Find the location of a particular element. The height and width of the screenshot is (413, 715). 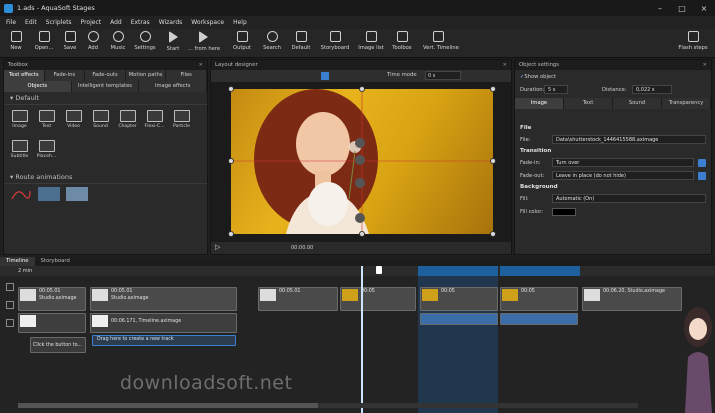

object-sound: Sound is located at coordinates (100, 123).